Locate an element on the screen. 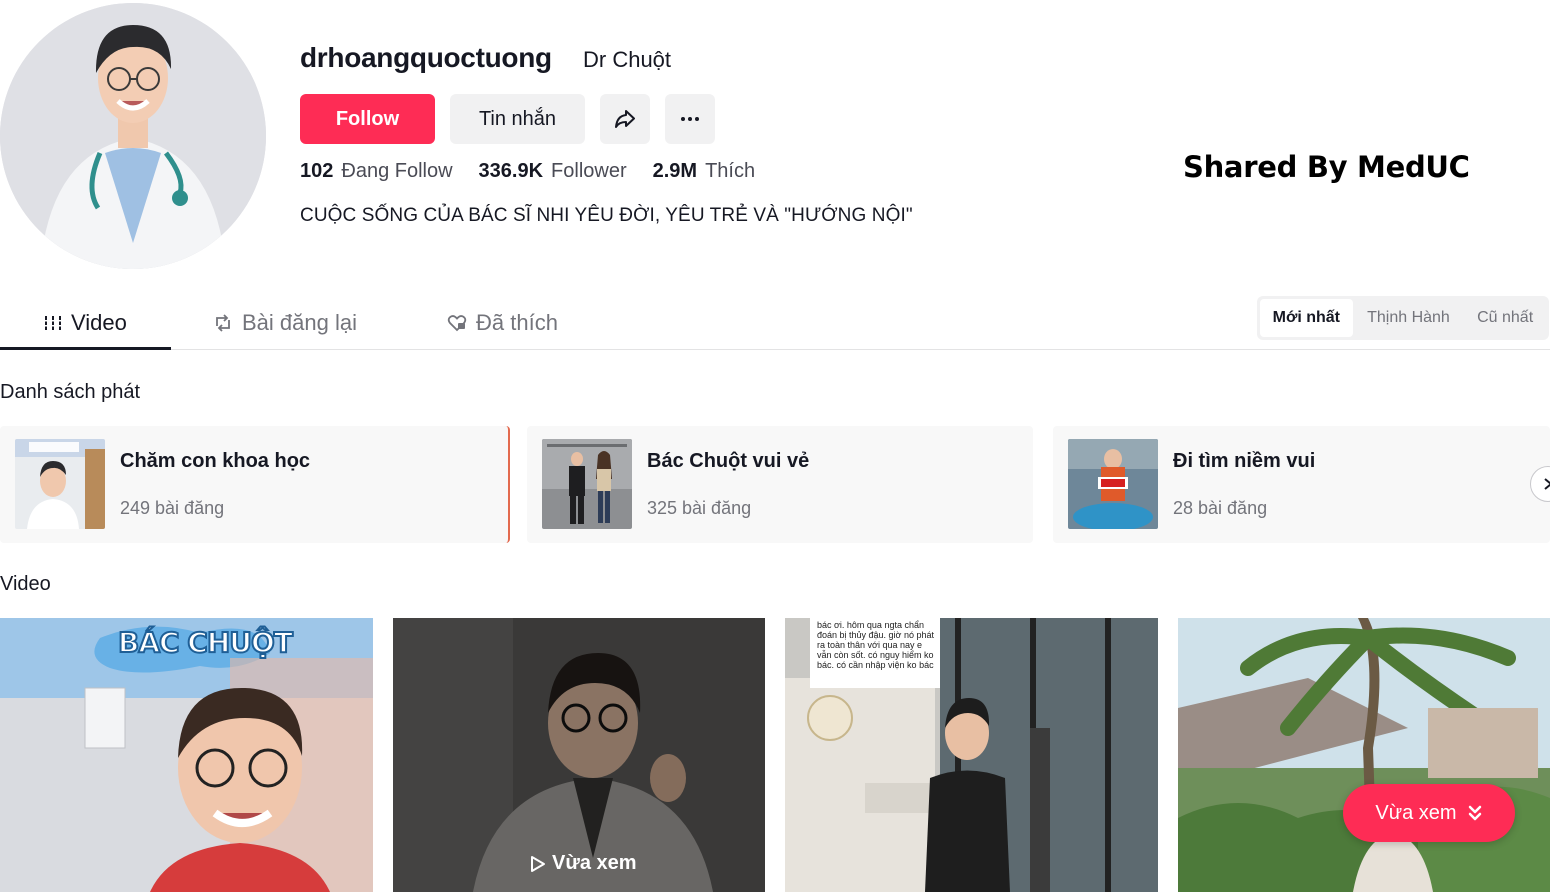 The width and height of the screenshot is (1550, 892). grid-icon is located at coordinates (53, 323).